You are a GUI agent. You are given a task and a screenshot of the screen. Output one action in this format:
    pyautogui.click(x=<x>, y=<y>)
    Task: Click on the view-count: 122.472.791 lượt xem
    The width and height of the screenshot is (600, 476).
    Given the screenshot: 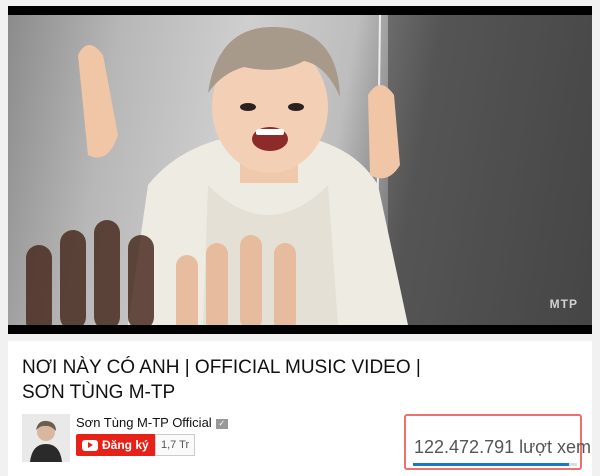 What is the action you would take?
    pyautogui.click(x=502, y=447)
    